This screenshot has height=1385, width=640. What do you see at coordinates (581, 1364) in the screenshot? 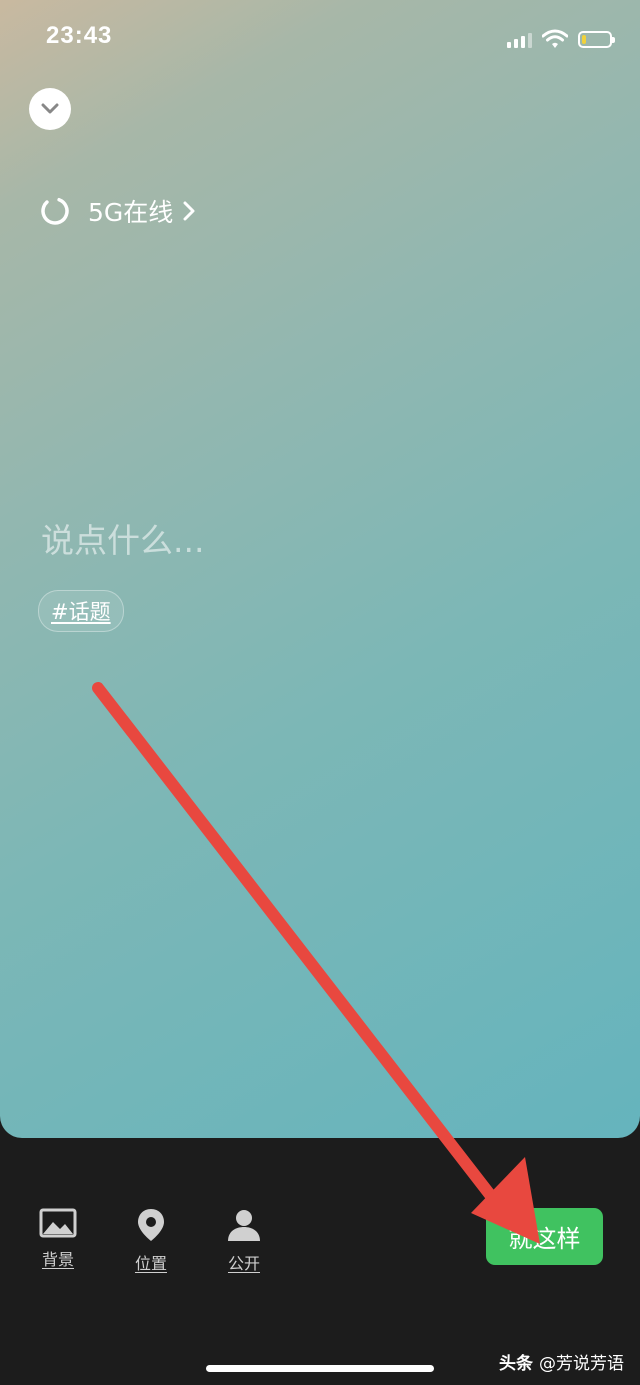
I see `watermark-handle: @芳说芳语` at bounding box center [581, 1364].